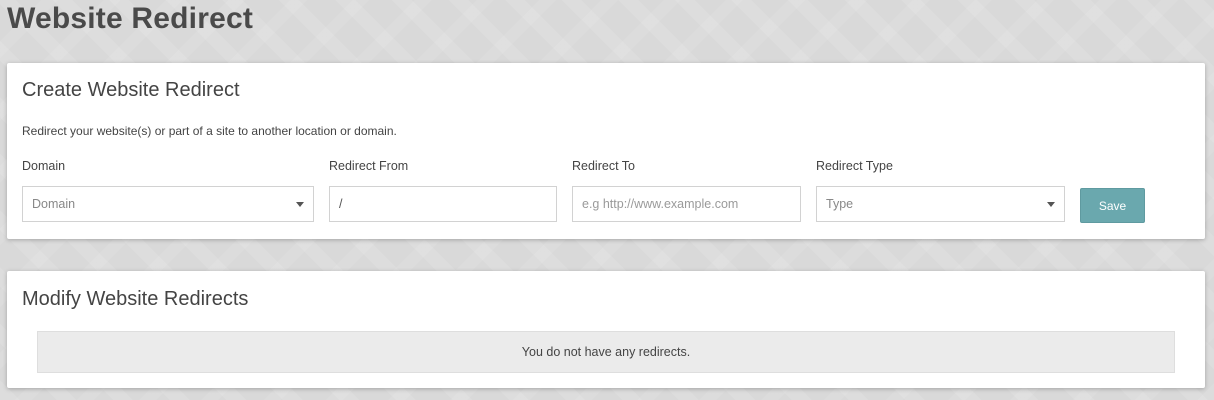  What do you see at coordinates (168, 204) in the screenshot?
I see `domain-select: Domain` at bounding box center [168, 204].